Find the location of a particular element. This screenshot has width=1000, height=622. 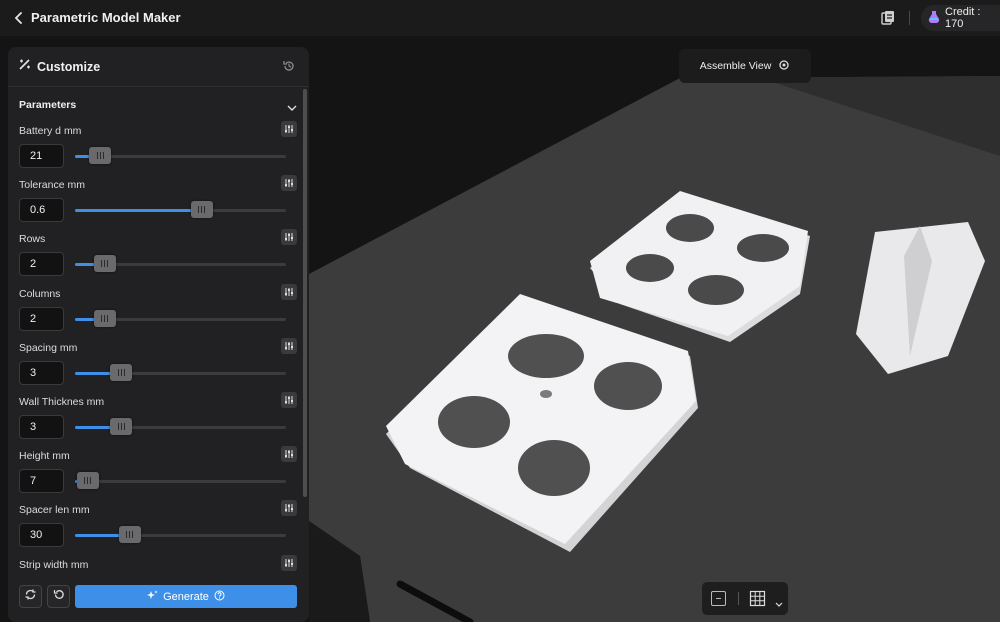

parameter-row: Spacer len mm 30 is located at coordinates (155, 529).